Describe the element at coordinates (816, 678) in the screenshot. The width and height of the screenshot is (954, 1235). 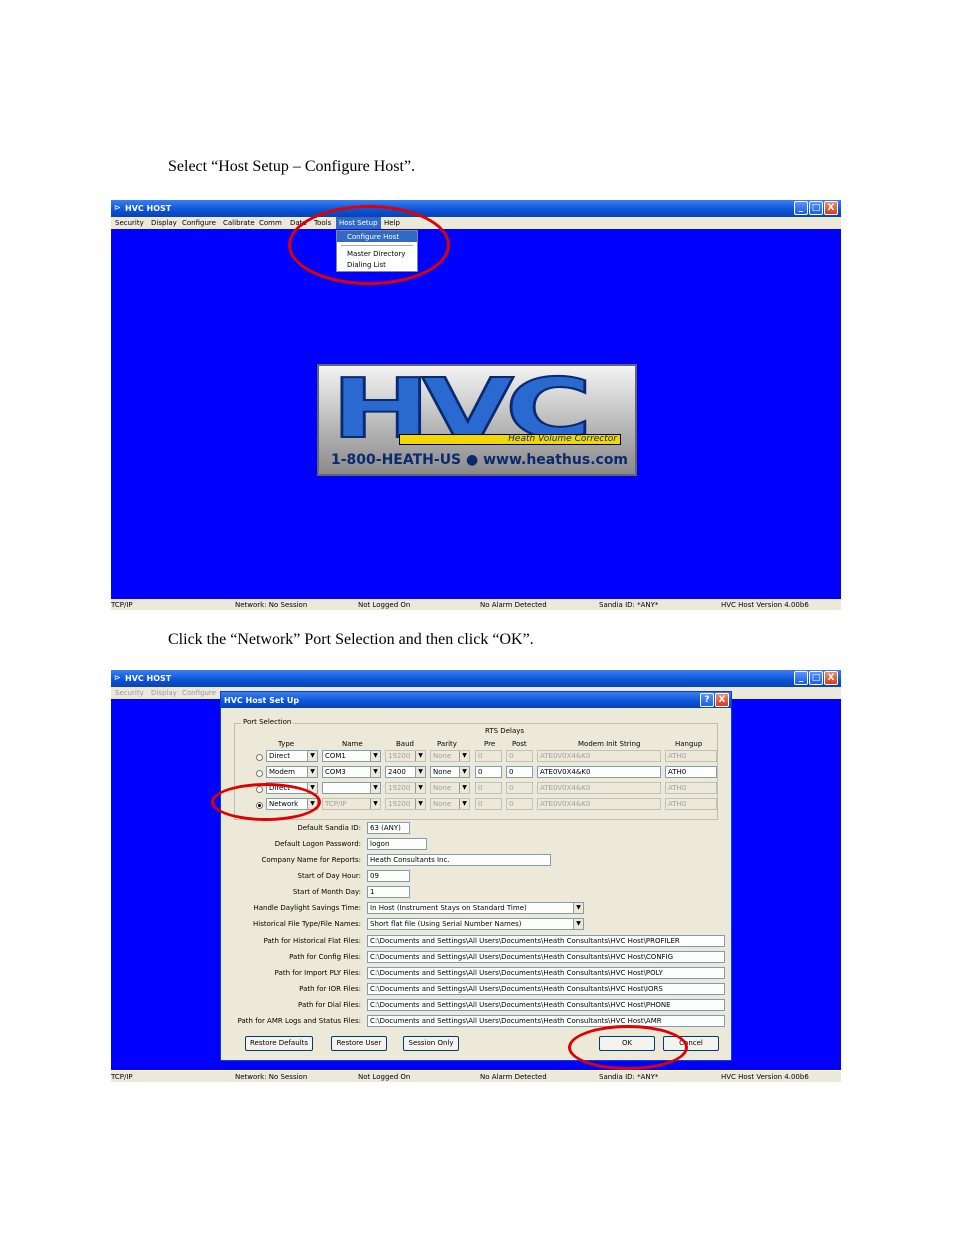
I see `restore-button-2: □` at that location.